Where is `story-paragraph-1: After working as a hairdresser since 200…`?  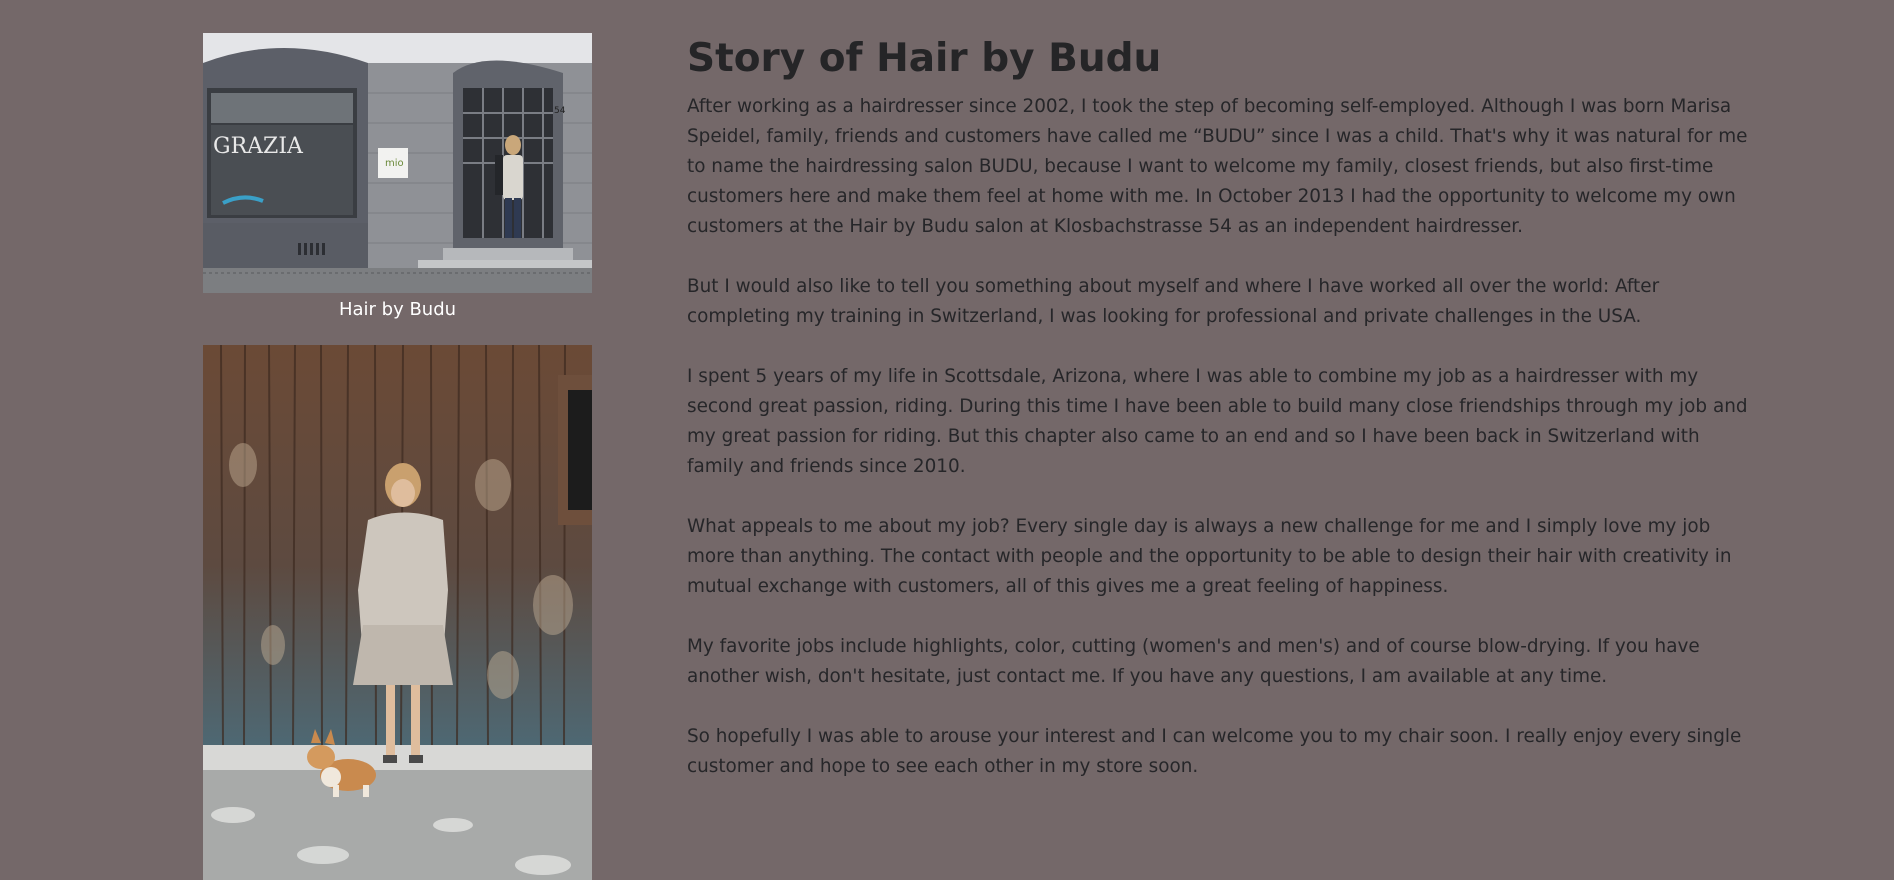
story-paragraph-1: After working as a hairdresser since 200… is located at coordinates (1217, 166).